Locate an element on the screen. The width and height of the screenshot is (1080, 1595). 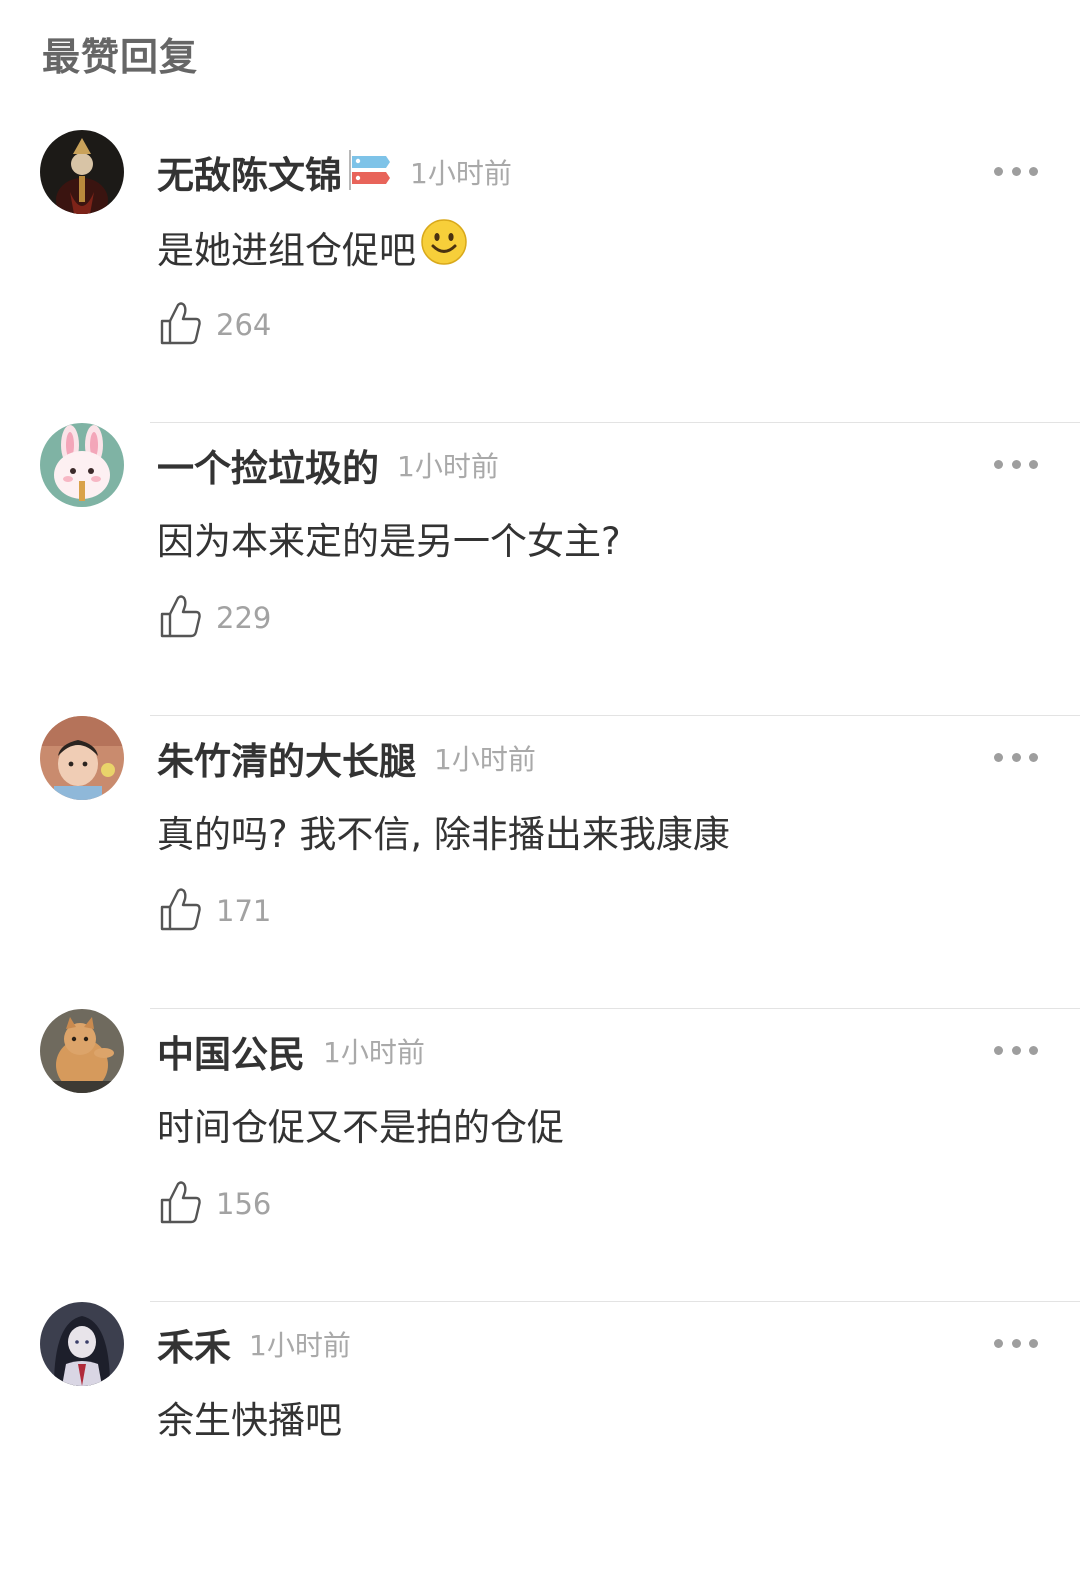
comment-text: 是她进组仓促吧 is located at coordinates (312, 246).